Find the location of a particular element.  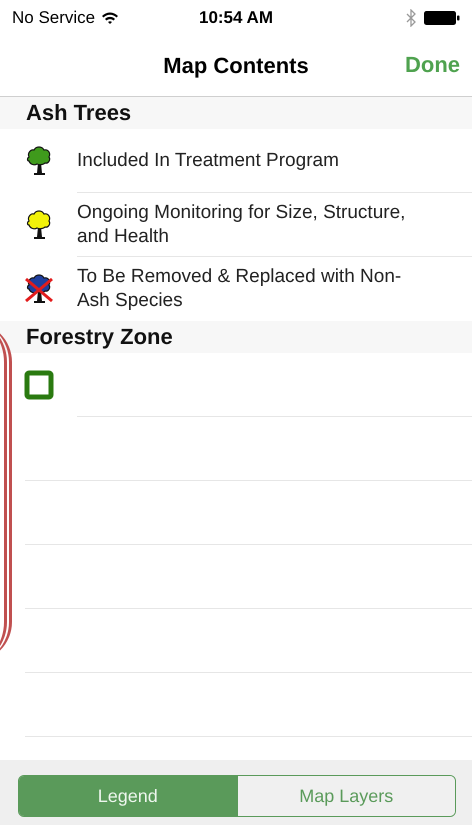

carrier-text: No Service is located at coordinates (54, 18).